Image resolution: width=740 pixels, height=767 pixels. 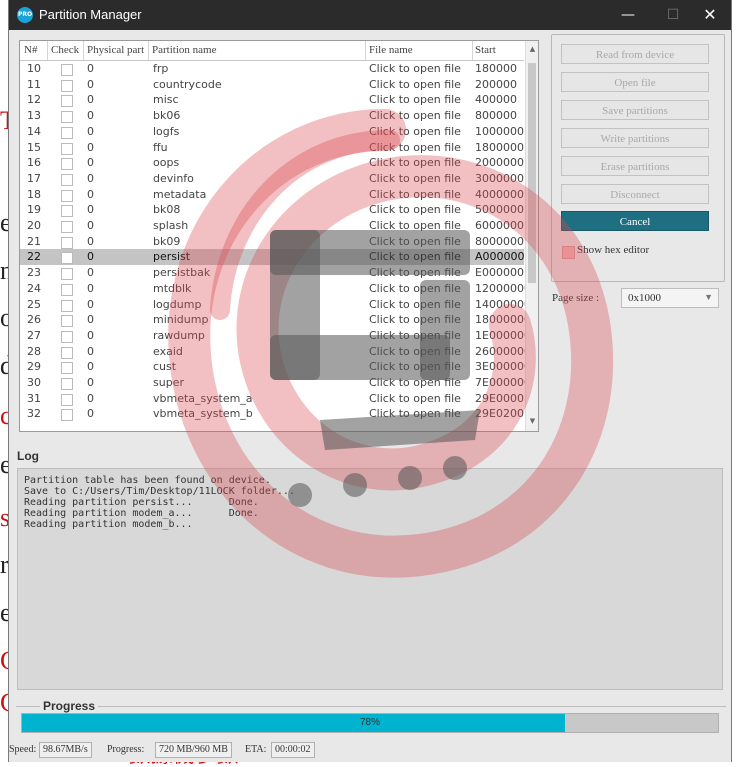 I want to click on column-header-physical-part: Physical part, so click(x=115, y=50).